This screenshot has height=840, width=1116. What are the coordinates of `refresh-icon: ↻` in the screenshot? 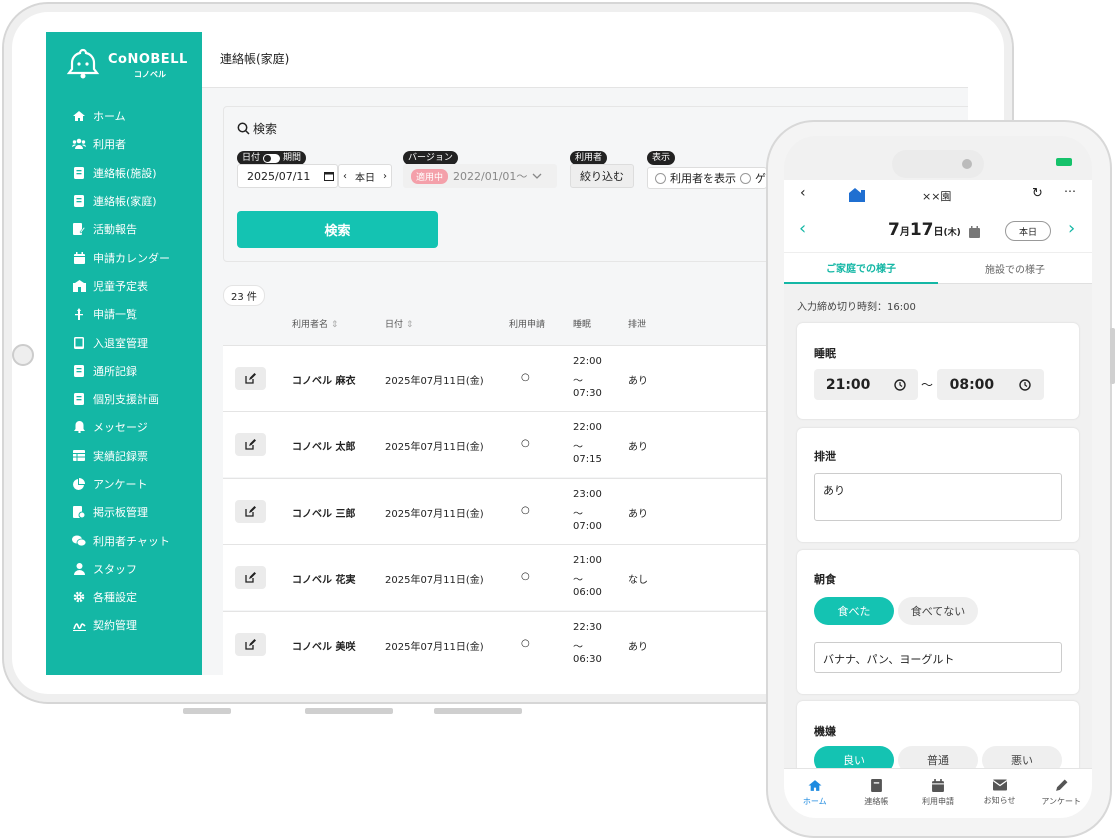 It's located at (1037, 193).